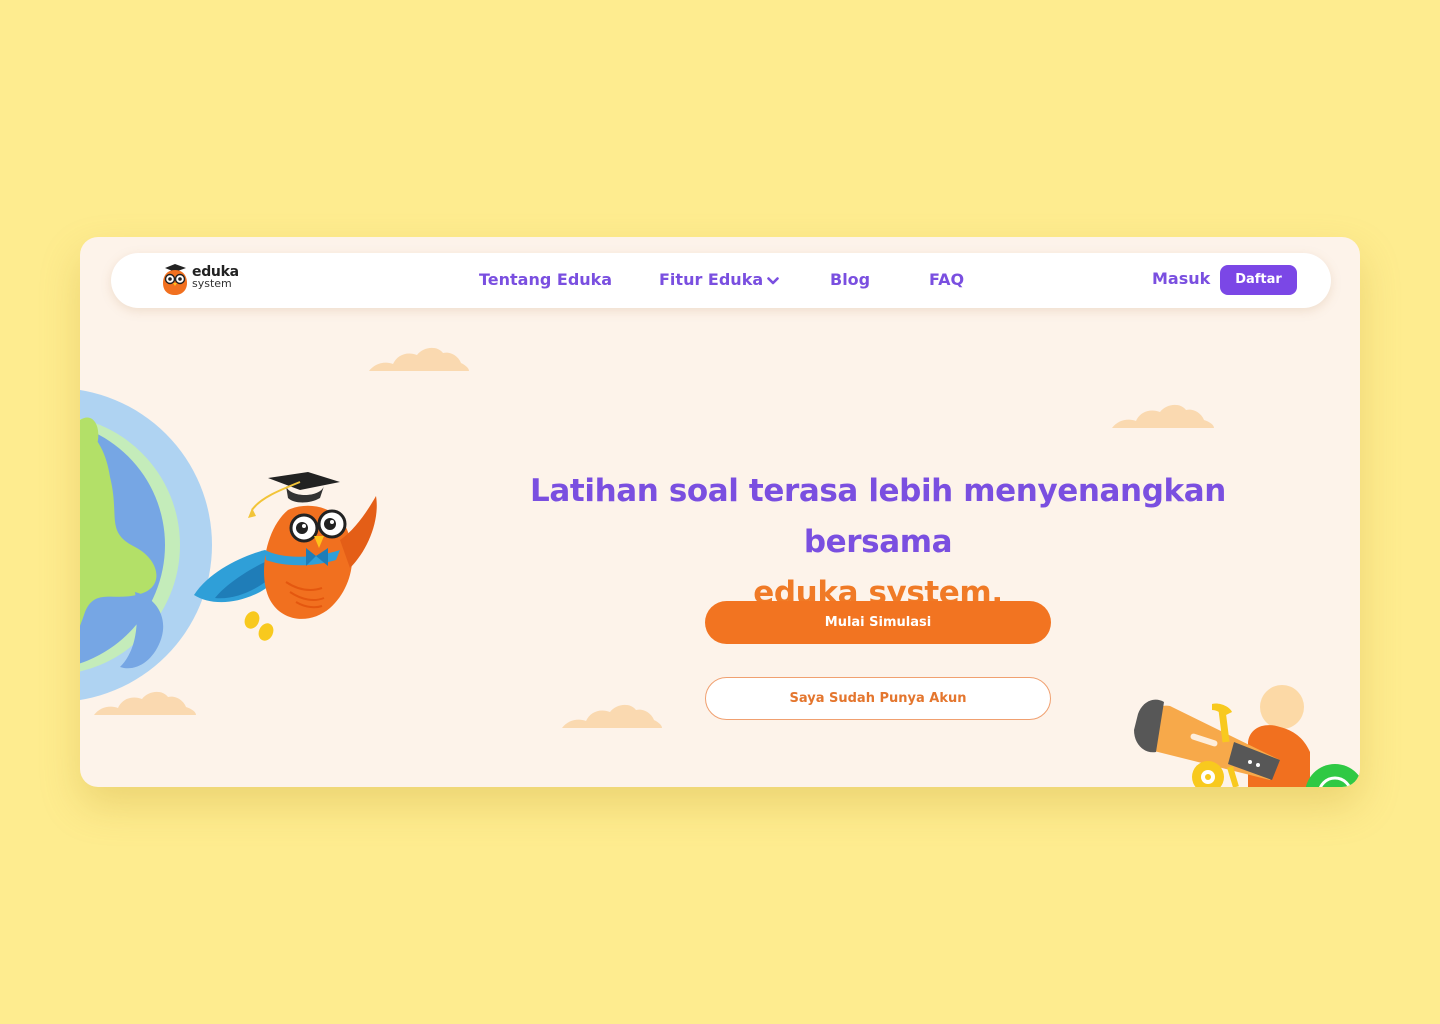 This screenshot has width=1440, height=1024. I want to click on whatsapp-chat-button, so click(1332, 775).